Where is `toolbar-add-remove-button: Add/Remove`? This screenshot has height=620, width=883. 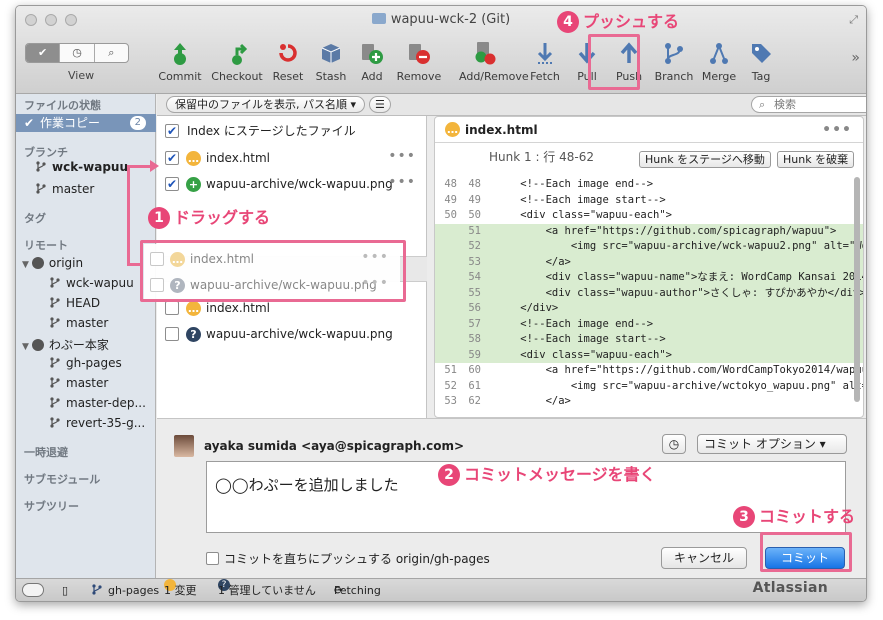 toolbar-add-remove-button: Add/Remove is located at coordinates (494, 61).